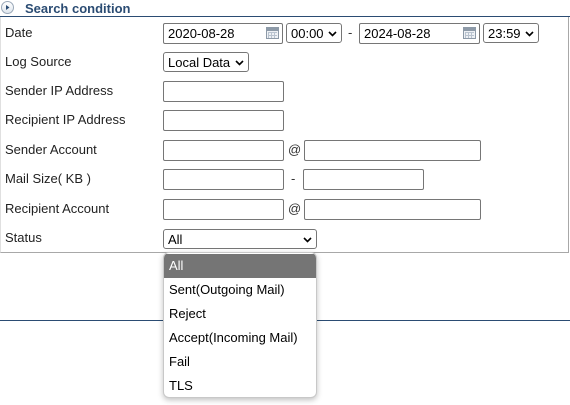 The width and height of the screenshot is (570, 405). Describe the element at coordinates (65, 119) in the screenshot. I see `recipient-ip-label: Recipient IP Address` at that location.